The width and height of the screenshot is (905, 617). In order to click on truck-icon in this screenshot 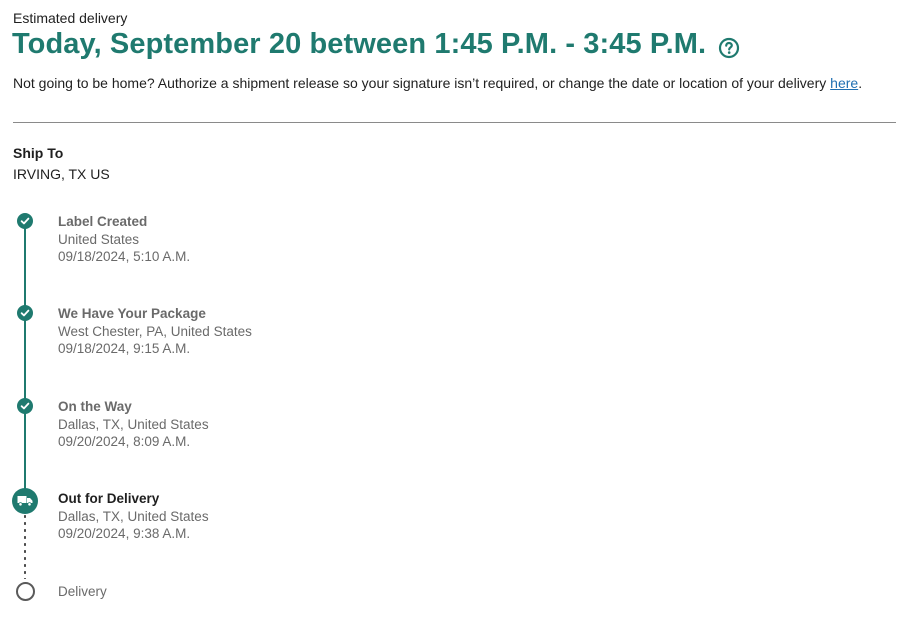, I will do `click(25, 501)`.